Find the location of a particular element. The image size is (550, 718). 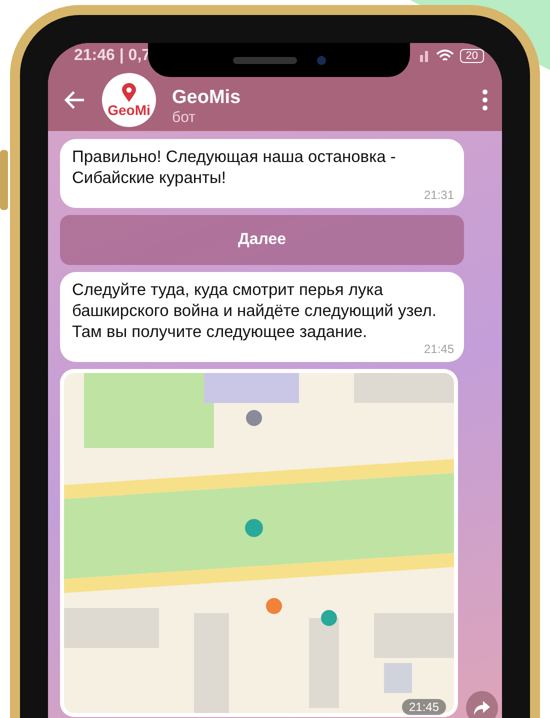

chat-title: GeoMis is located at coordinates (207, 97).